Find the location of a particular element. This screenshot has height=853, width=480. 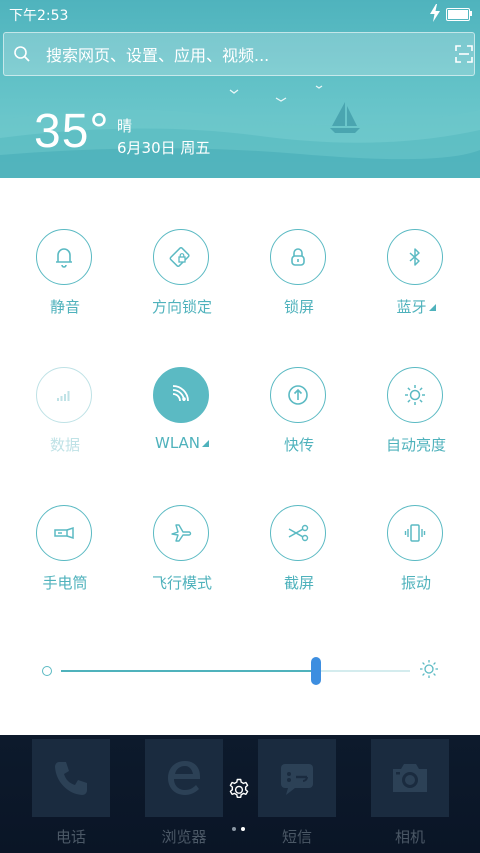

airplane-icon is located at coordinates (181, 533).